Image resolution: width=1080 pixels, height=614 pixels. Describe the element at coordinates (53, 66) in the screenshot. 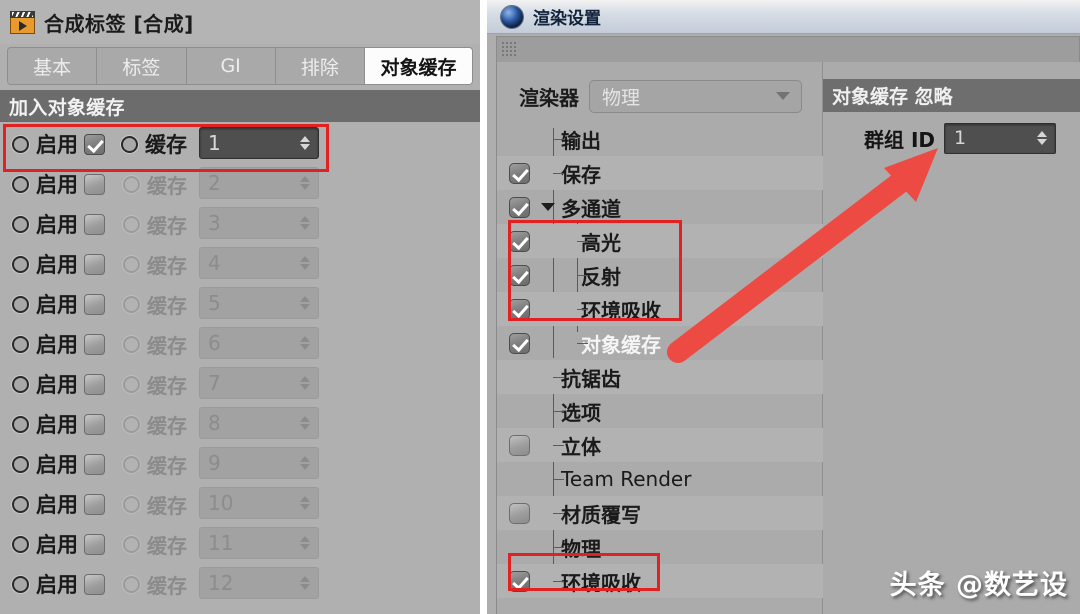

I see `tab-1: 基本` at that location.